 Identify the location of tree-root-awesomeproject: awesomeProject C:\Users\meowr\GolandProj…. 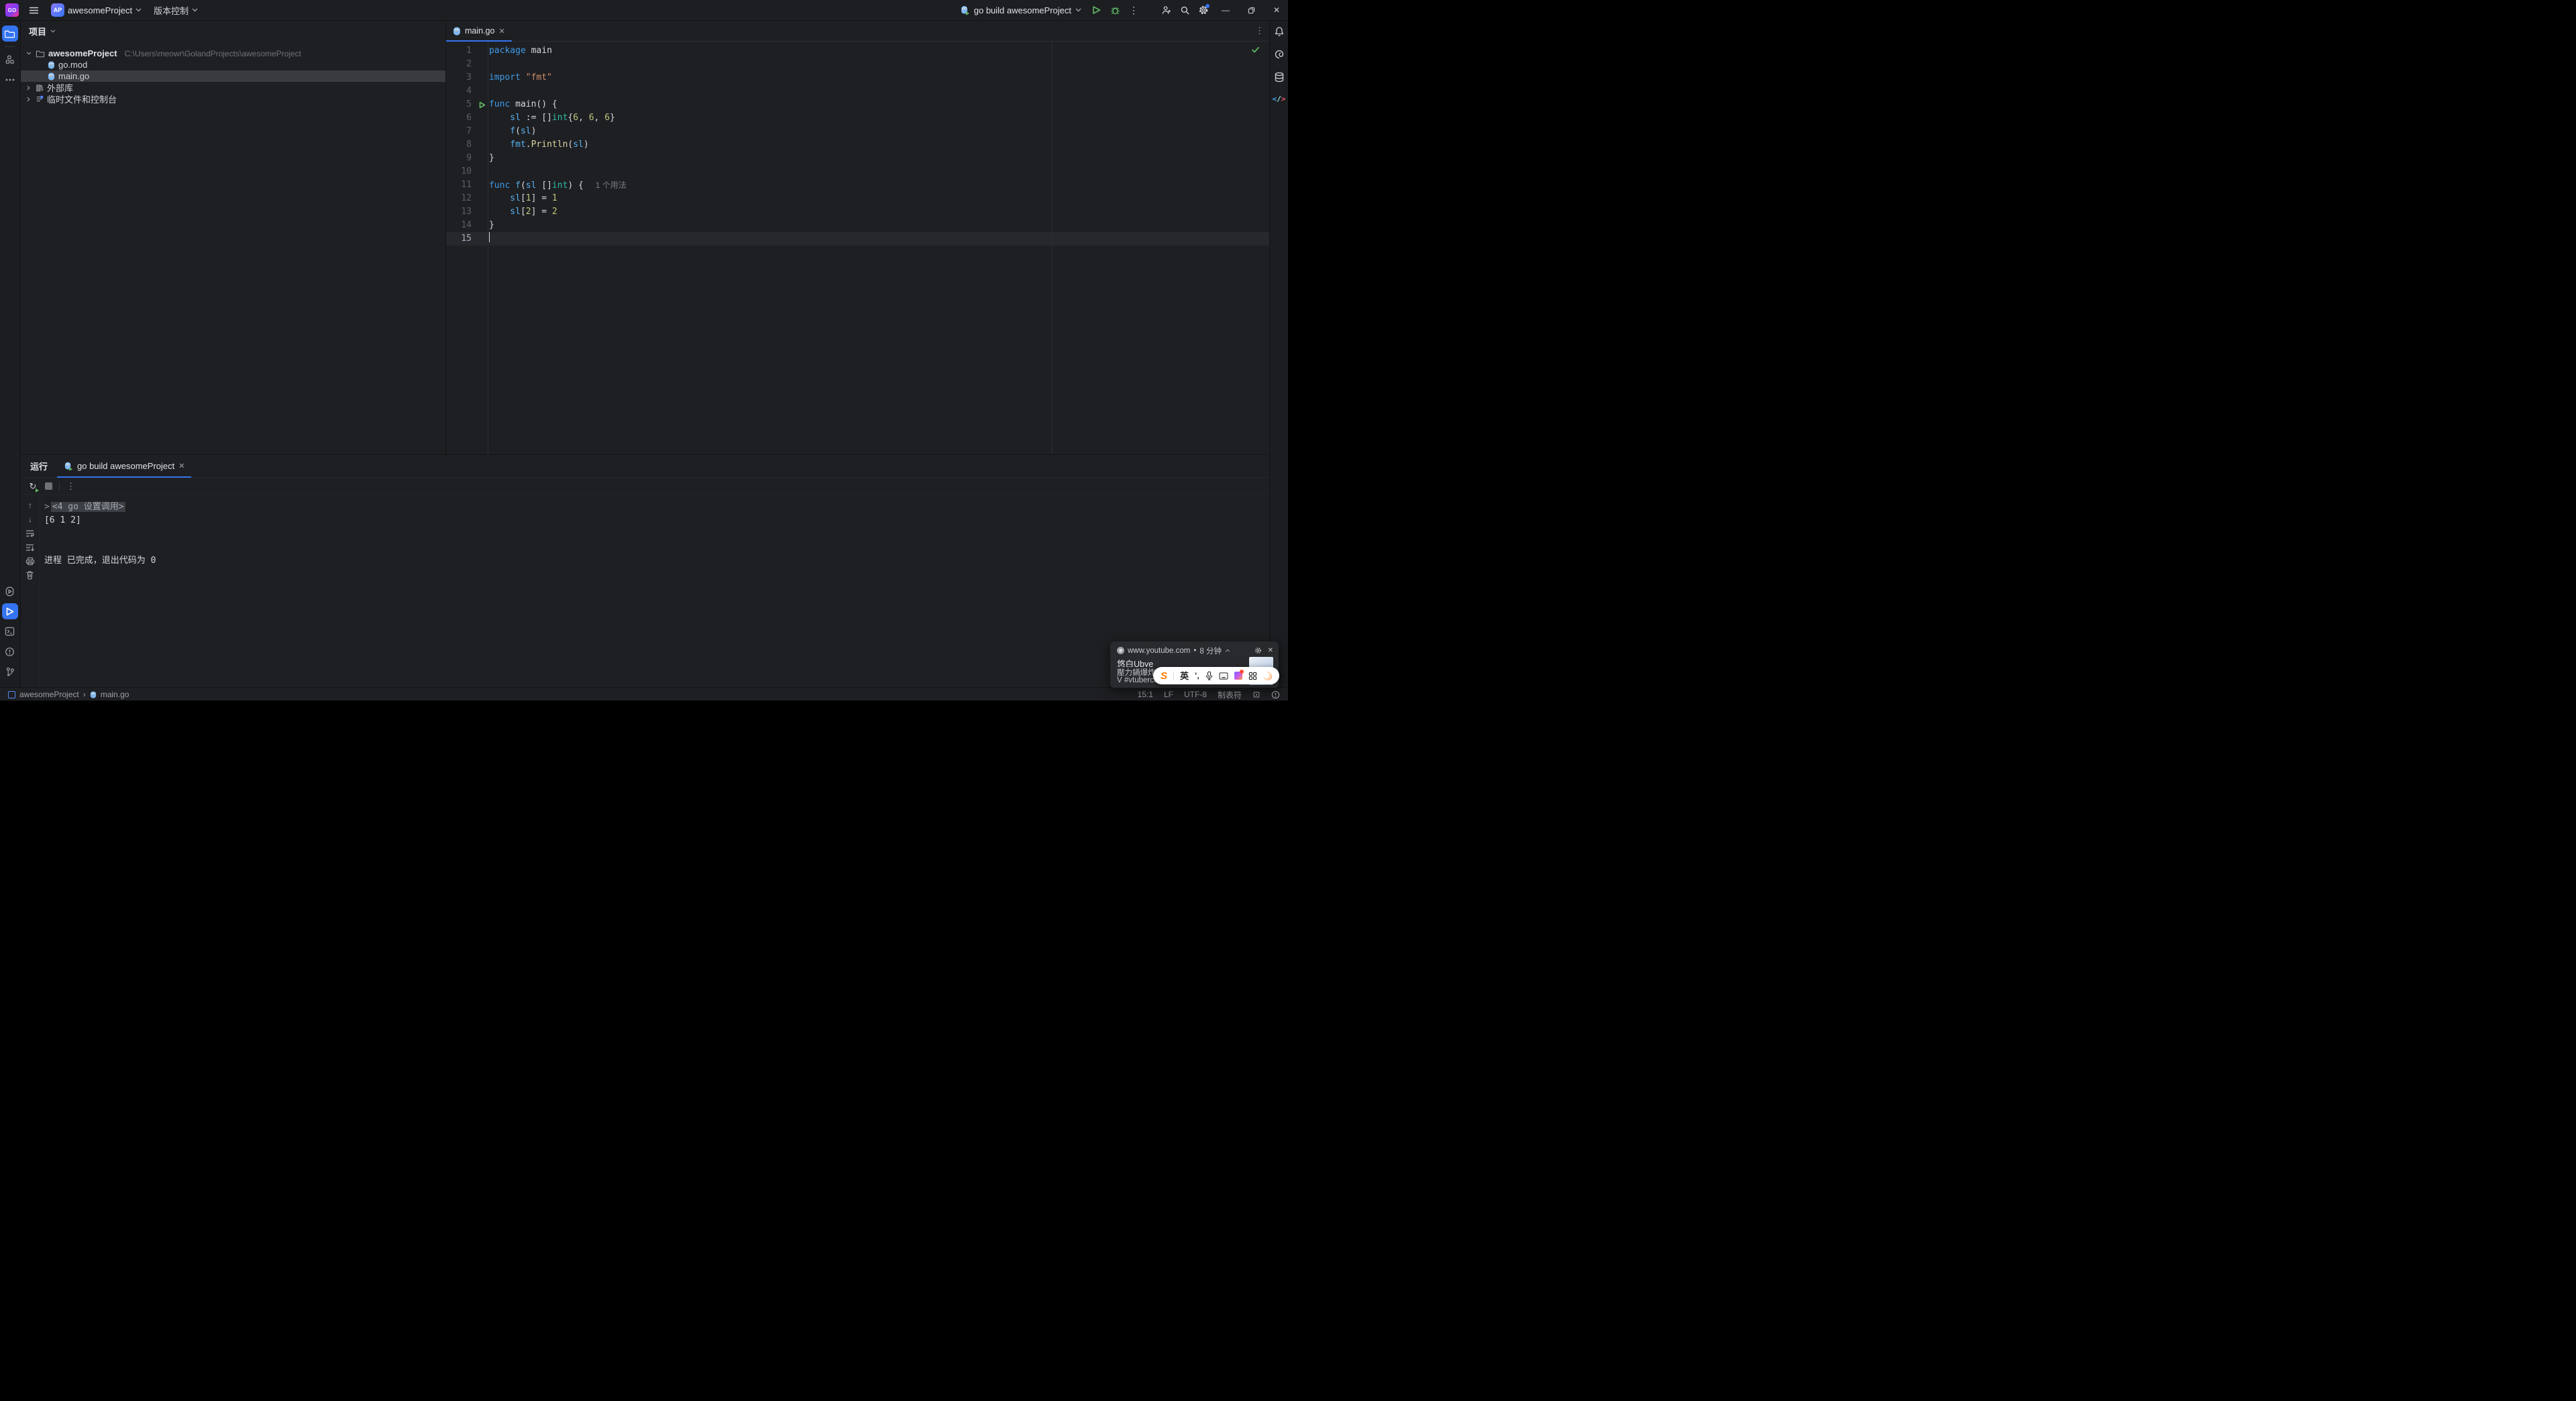
(233, 53).